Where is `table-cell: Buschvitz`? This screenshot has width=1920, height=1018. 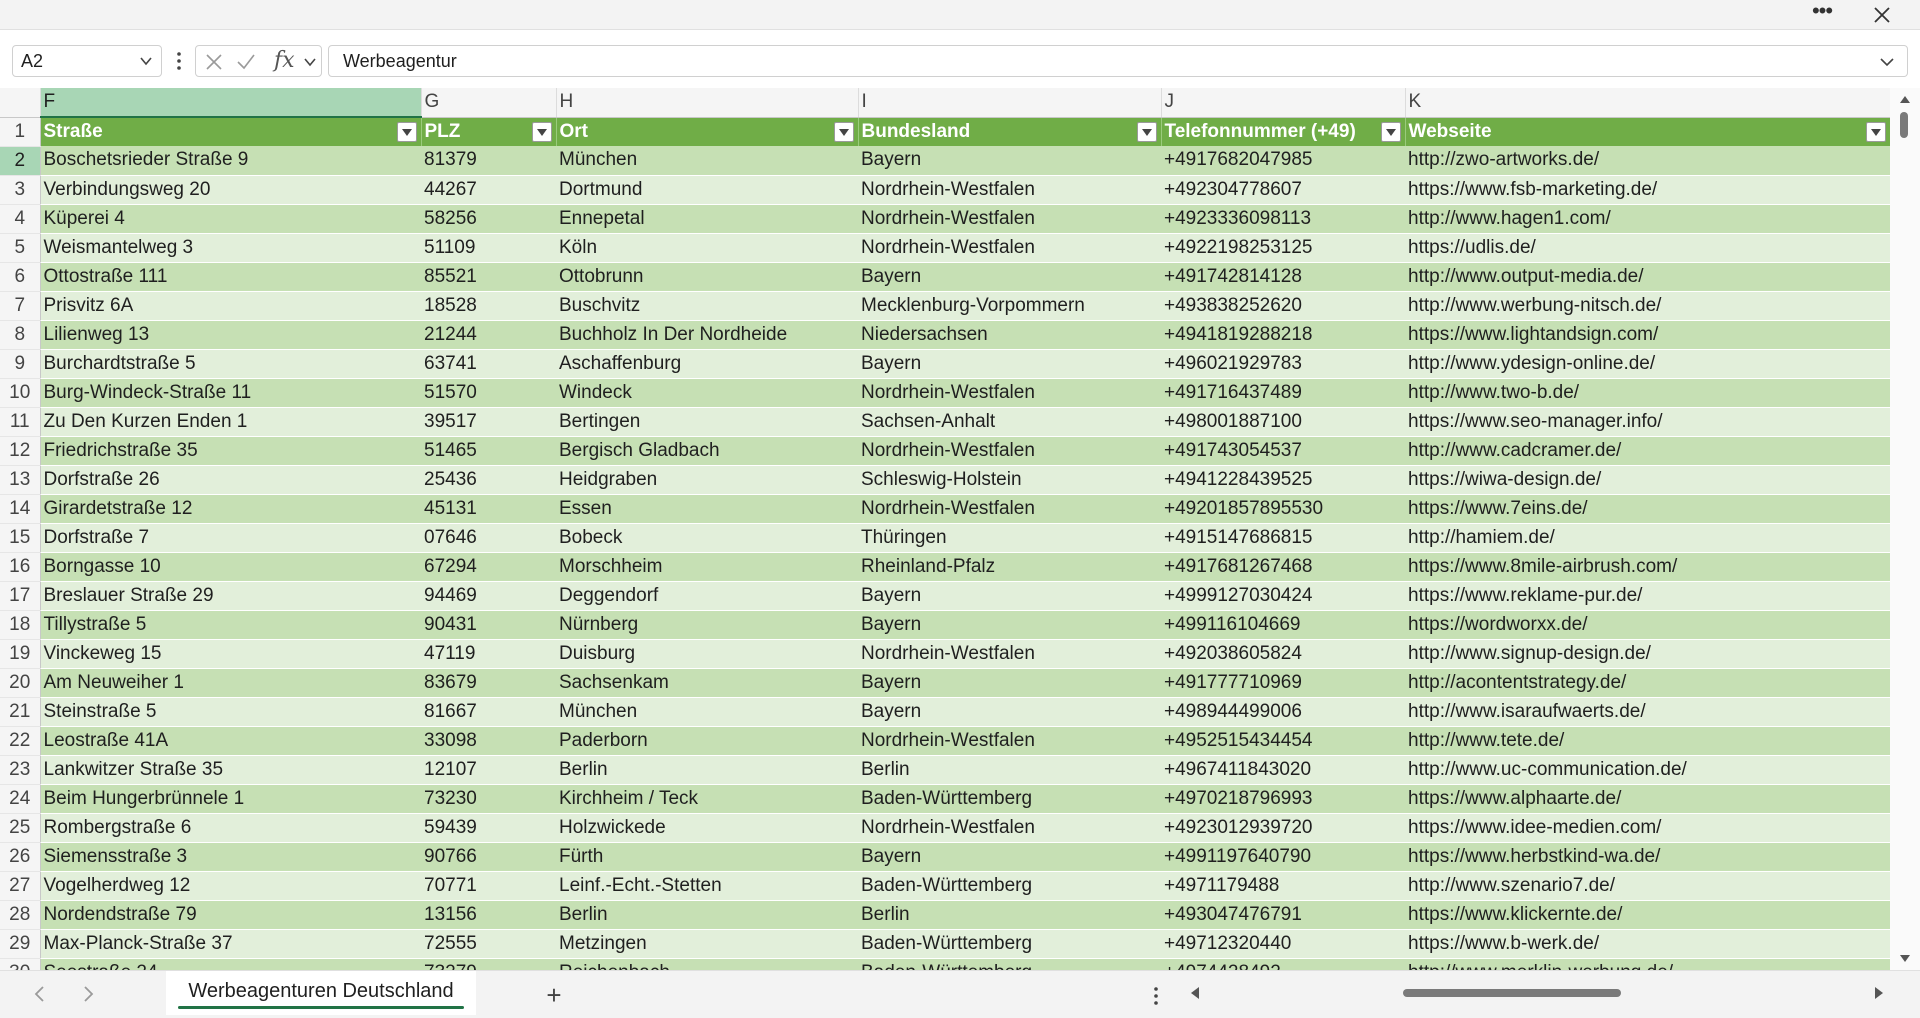
table-cell: Buschvitz is located at coordinates (707, 306).